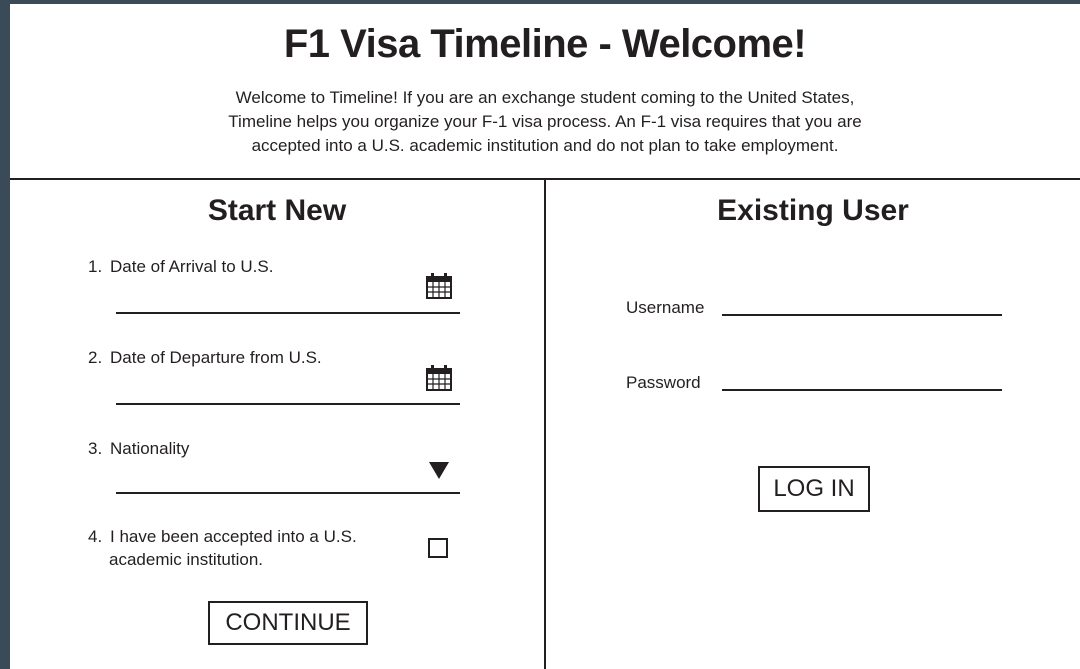  Describe the element at coordinates (813, 210) in the screenshot. I see `existing-user-title: Existing User` at that location.